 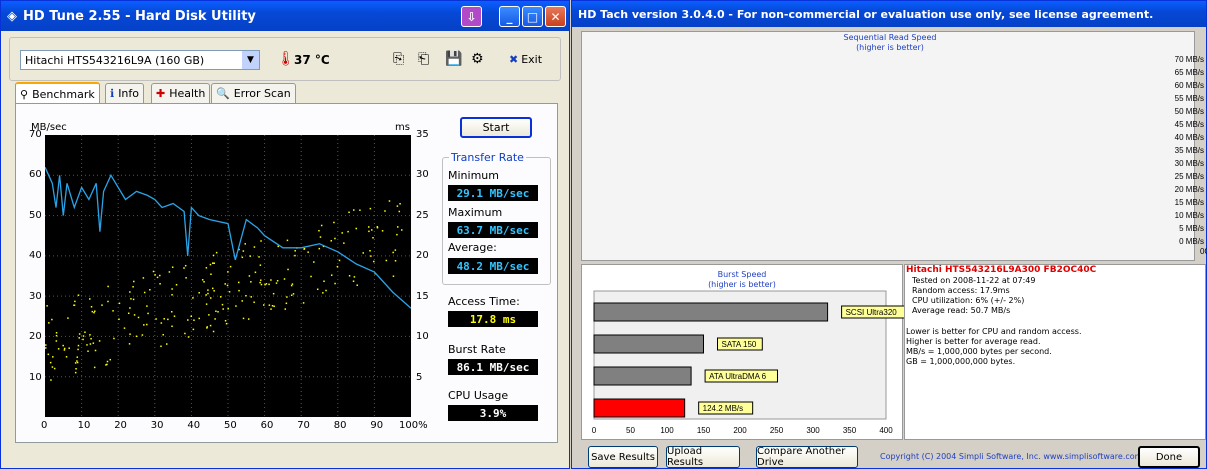 I want to click on copy-icon: ⎘, so click(x=398, y=59).